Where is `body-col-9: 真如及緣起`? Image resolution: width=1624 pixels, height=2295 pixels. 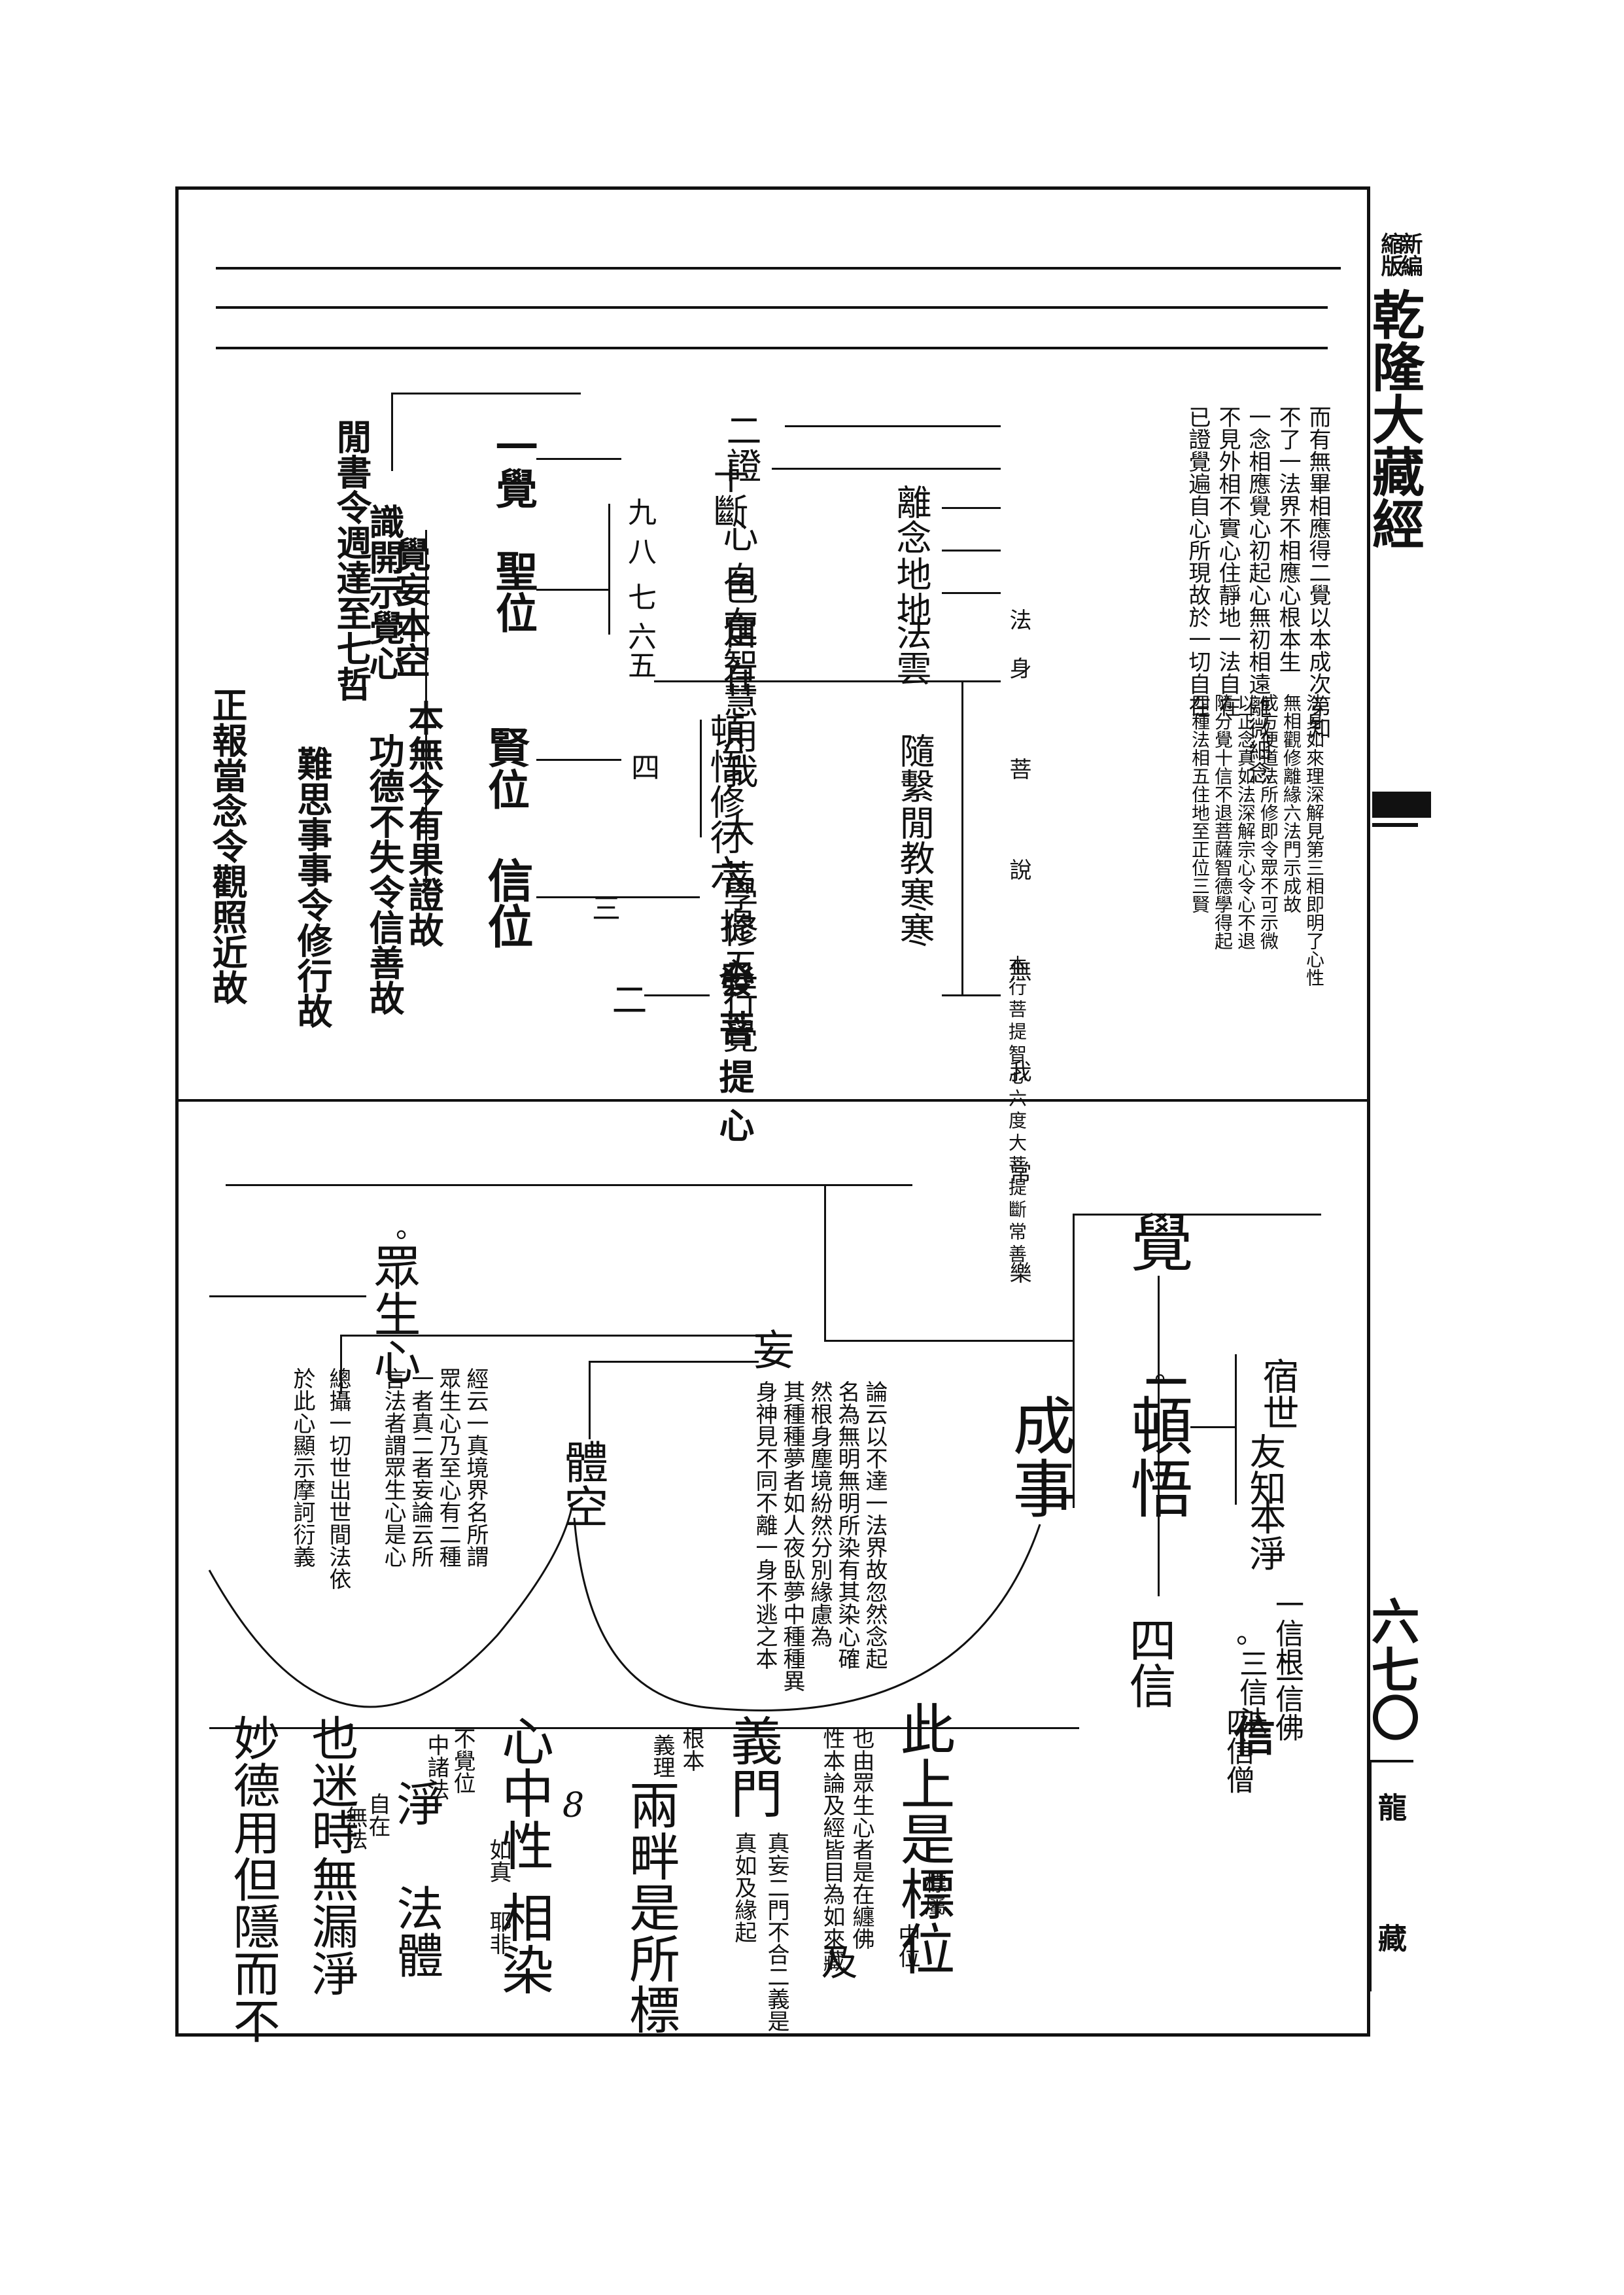
body-col-9: 真如及緣起 is located at coordinates (744, 1887).